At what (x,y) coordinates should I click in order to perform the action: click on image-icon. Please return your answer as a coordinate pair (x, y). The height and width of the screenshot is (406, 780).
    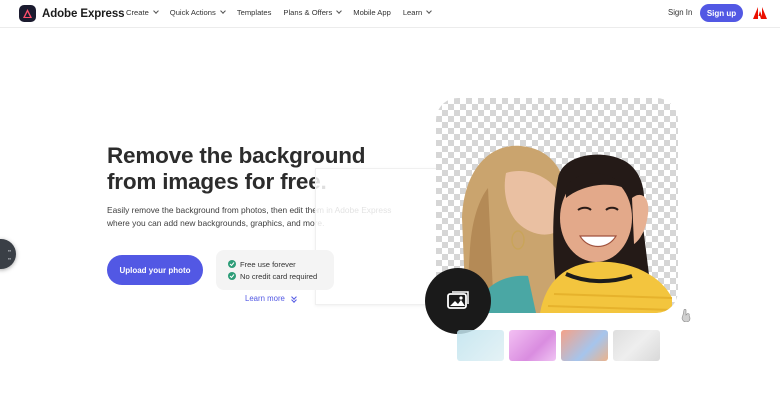
    Looking at the image, I should click on (458, 300).